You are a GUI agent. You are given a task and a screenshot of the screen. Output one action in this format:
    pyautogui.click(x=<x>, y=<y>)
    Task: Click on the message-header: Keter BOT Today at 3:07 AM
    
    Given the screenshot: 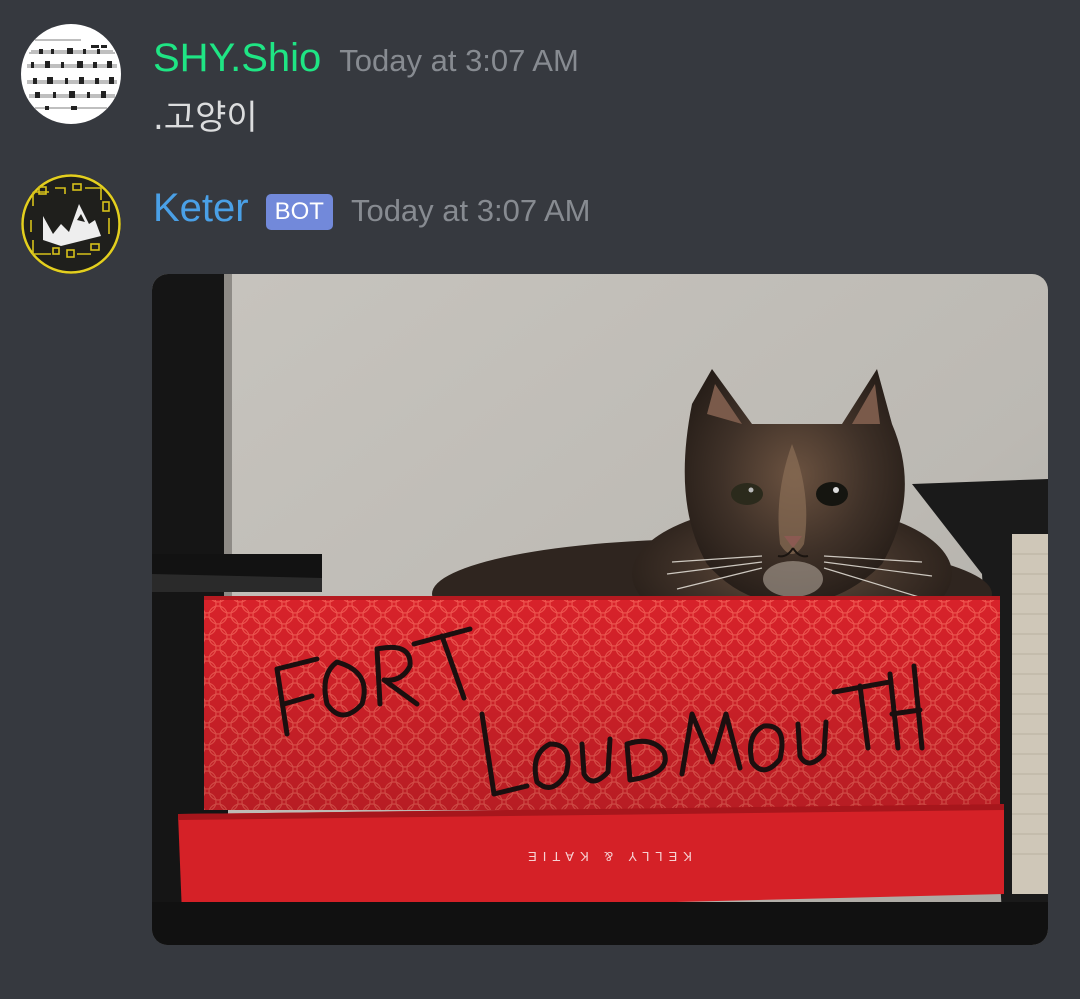 What is the action you would take?
    pyautogui.click(x=372, y=208)
    